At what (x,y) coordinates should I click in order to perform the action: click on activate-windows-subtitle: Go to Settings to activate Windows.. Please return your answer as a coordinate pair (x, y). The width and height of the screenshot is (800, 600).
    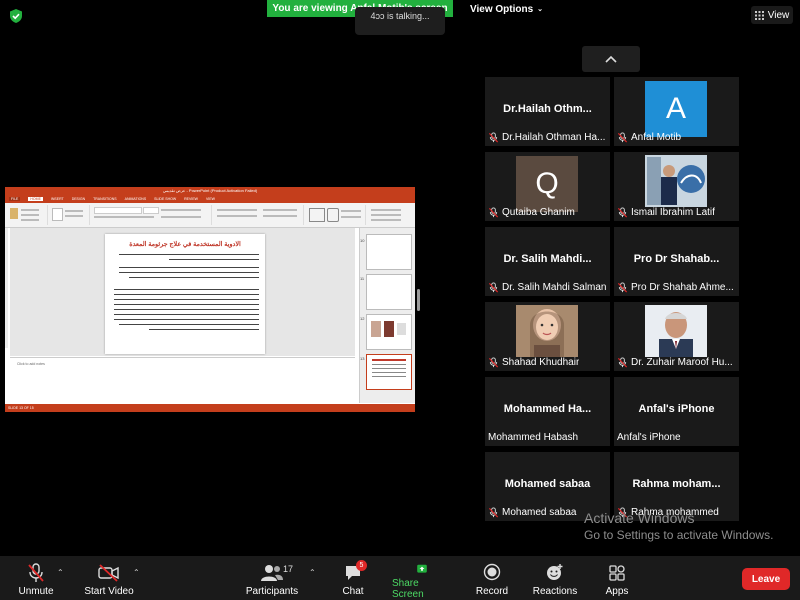
    Looking at the image, I should click on (679, 535).